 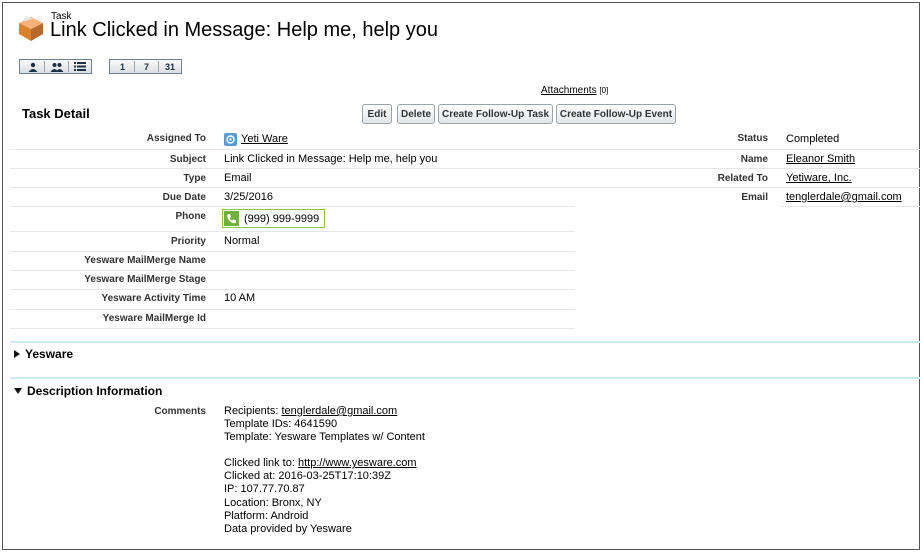 What do you see at coordinates (754, 159) in the screenshot?
I see `name-label: Name` at bounding box center [754, 159].